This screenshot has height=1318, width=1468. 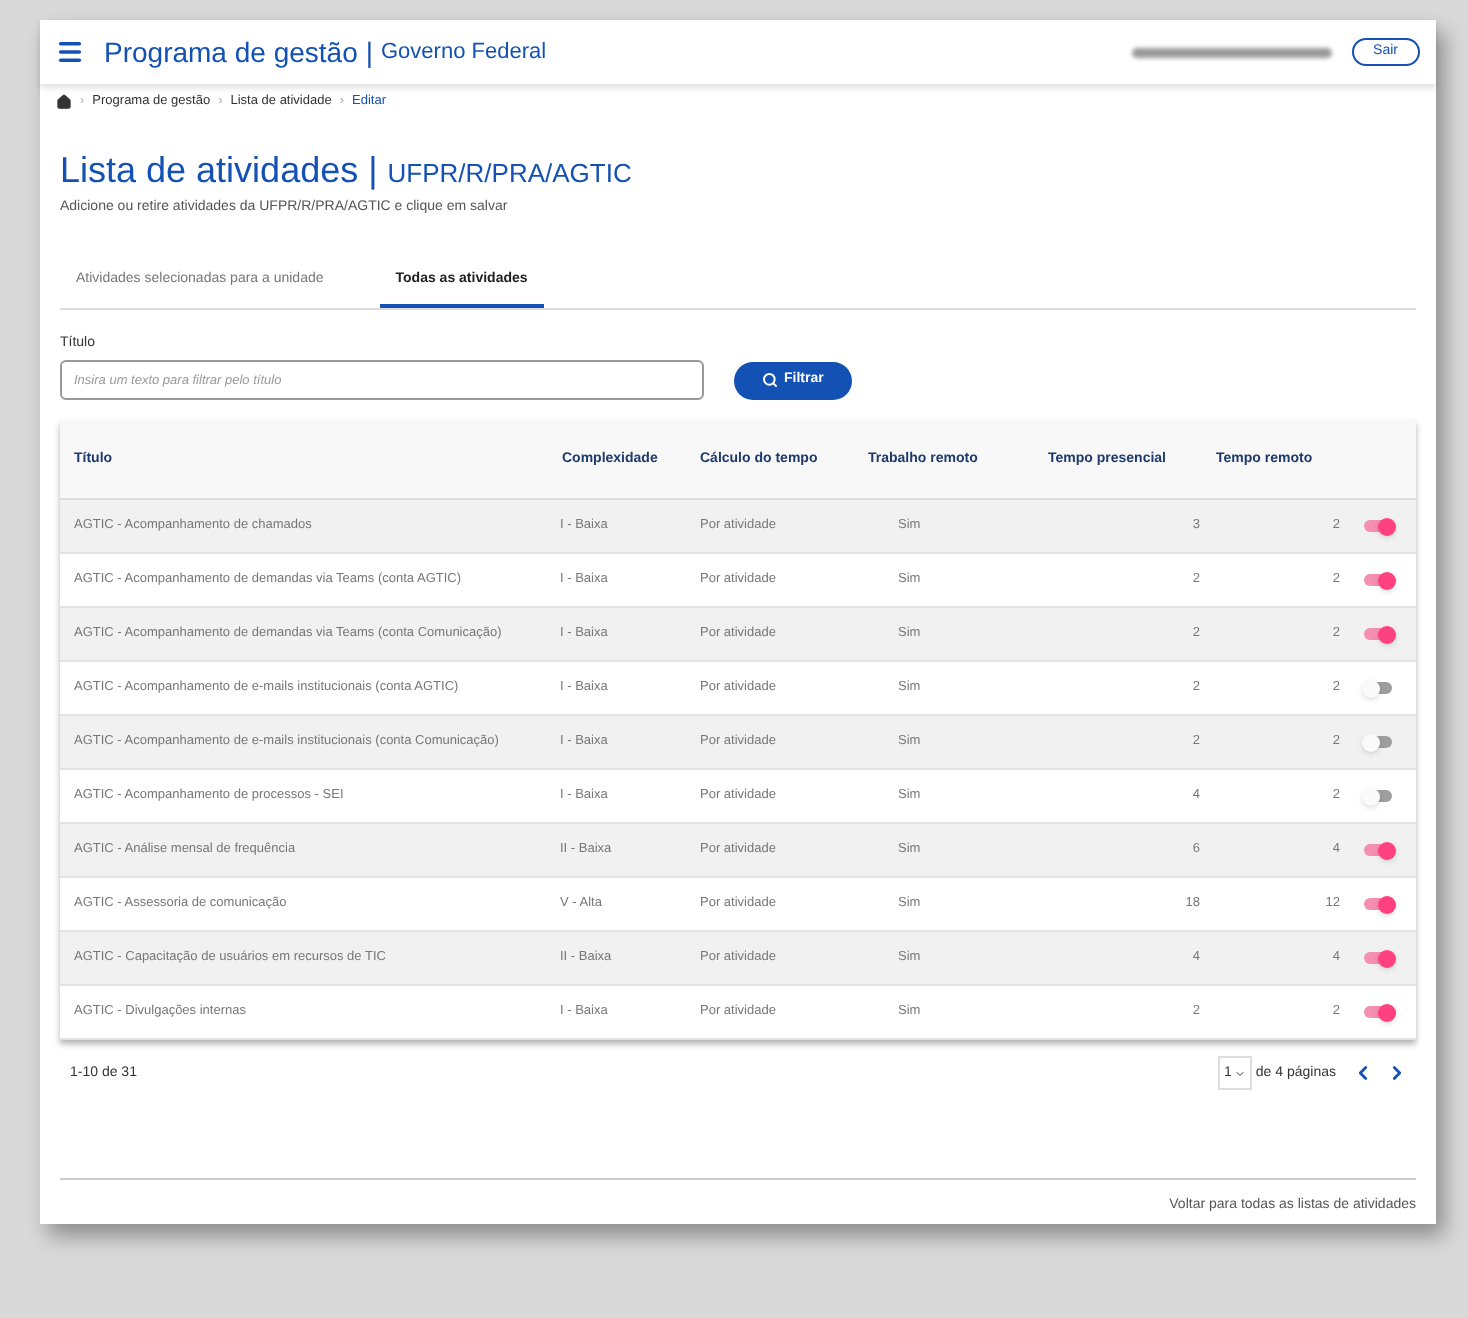 What do you see at coordinates (70, 52) in the screenshot?
I see `menu-icon` at bounding box center [70, 52].